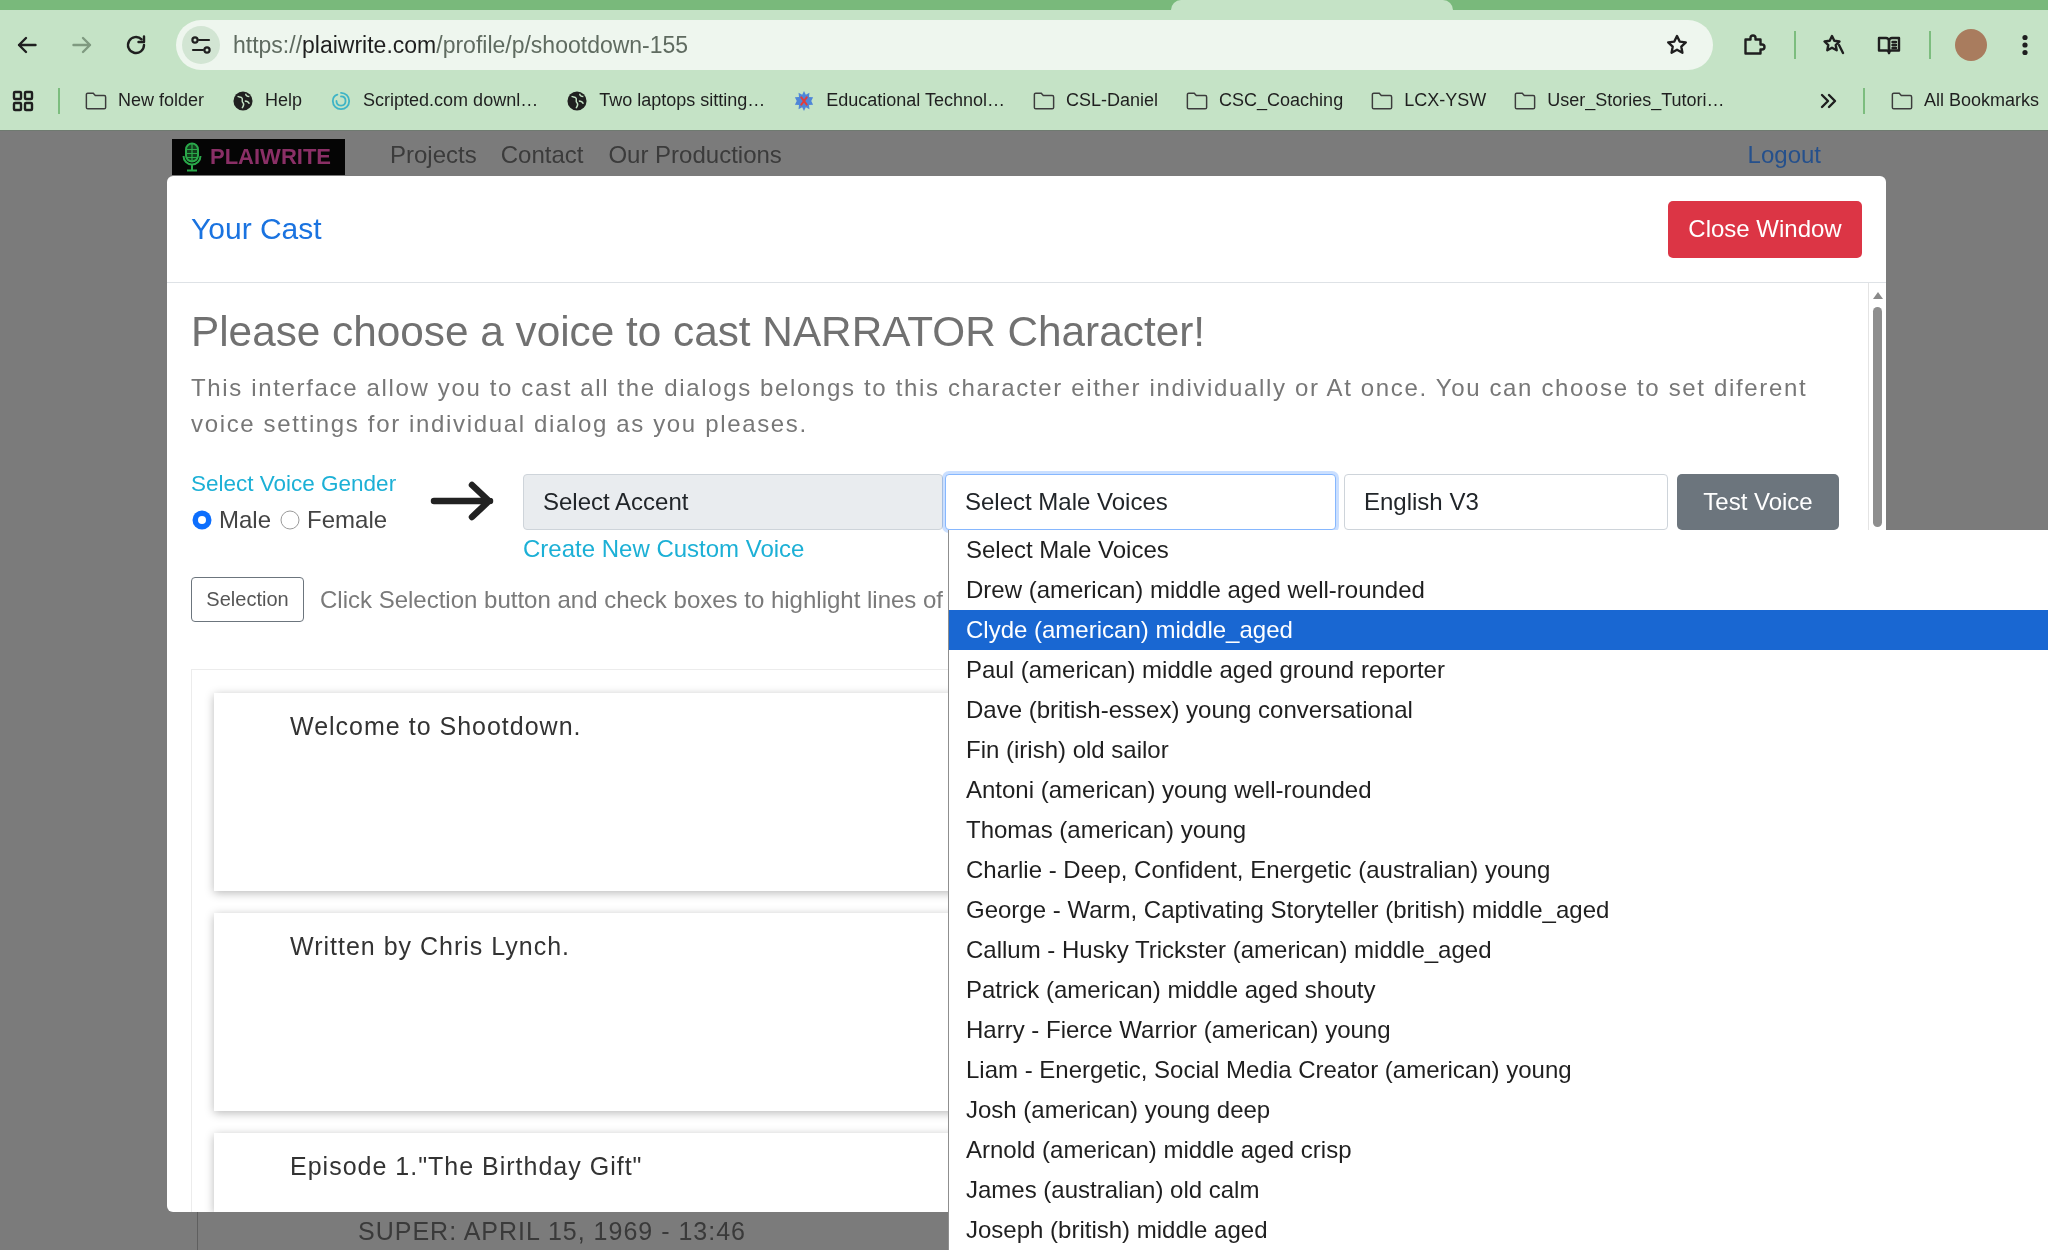  I want to click on gender-radio: Male, so click(231, 520).